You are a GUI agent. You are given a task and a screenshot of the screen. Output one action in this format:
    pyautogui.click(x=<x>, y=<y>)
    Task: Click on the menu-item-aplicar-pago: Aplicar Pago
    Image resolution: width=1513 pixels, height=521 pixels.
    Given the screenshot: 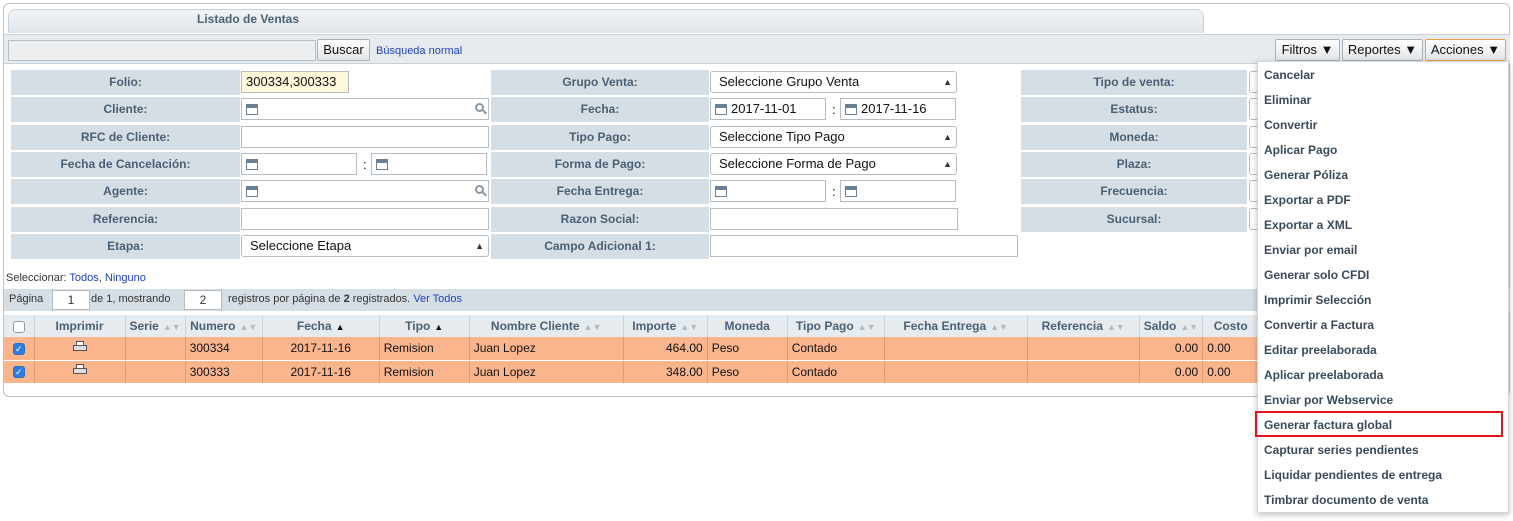 What is the action you would take?
    pyautogui.click(x=1300, y=150)
    